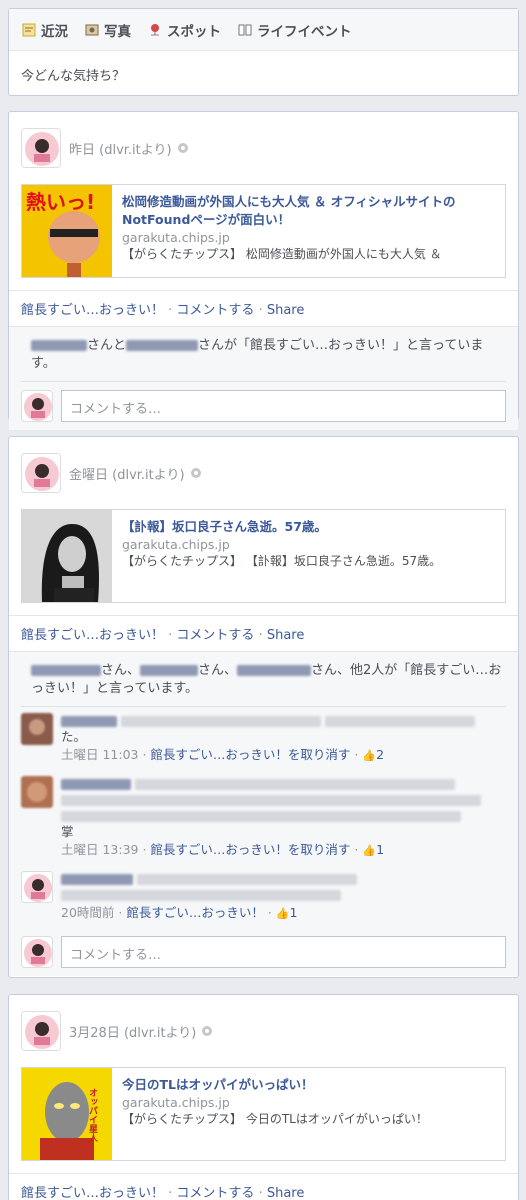 The width and height of the screenshot is (526, 1200). I want to click on tab-life-event-label: ライフイベント, so click(304, 31).